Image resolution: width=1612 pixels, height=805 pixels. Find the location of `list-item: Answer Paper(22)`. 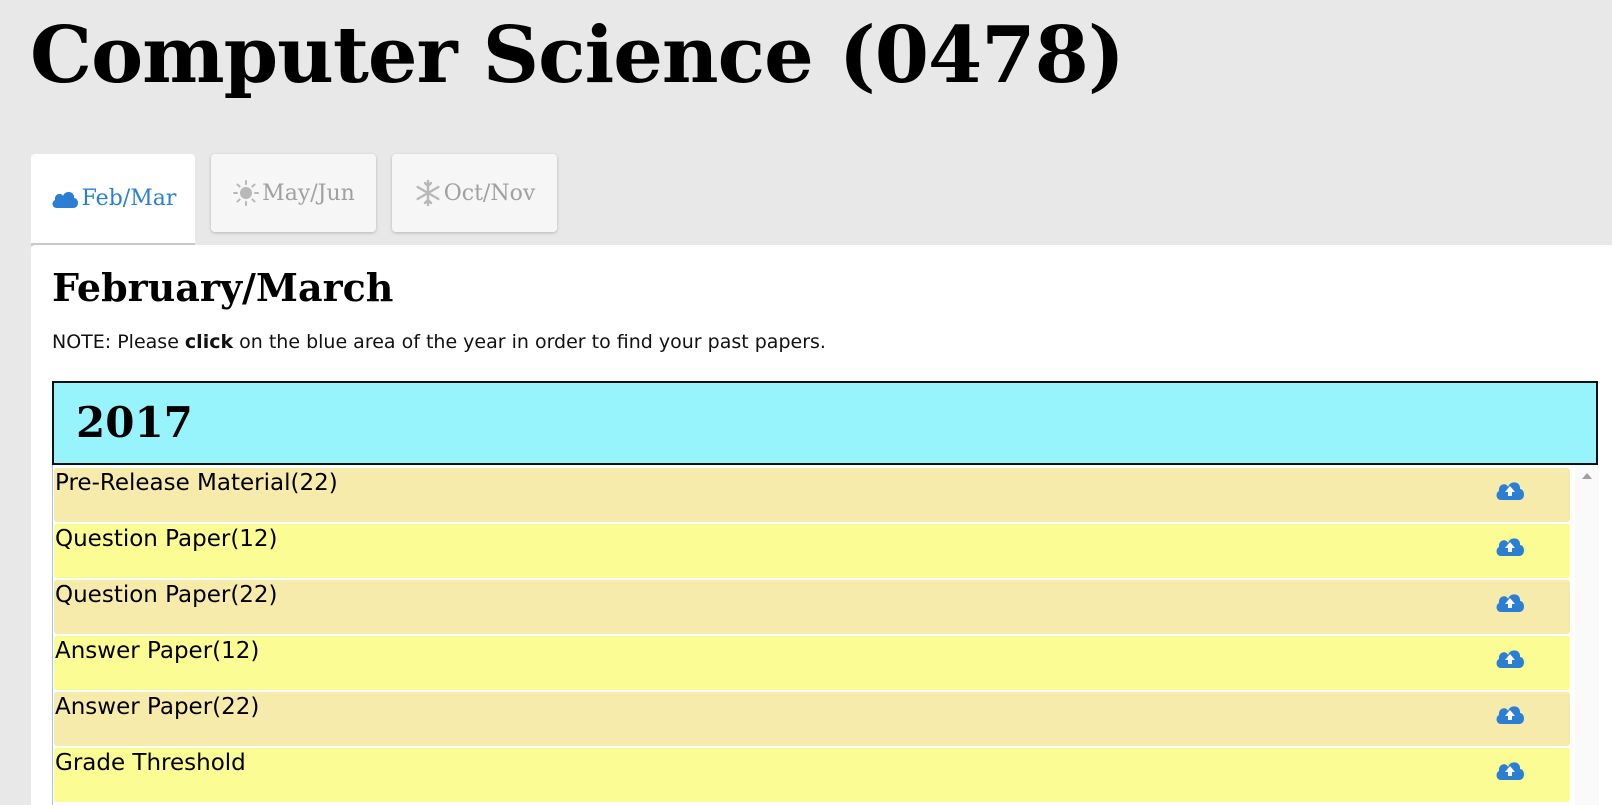

list-item: Answer Paper(22) is located at coordinates (812, 719).